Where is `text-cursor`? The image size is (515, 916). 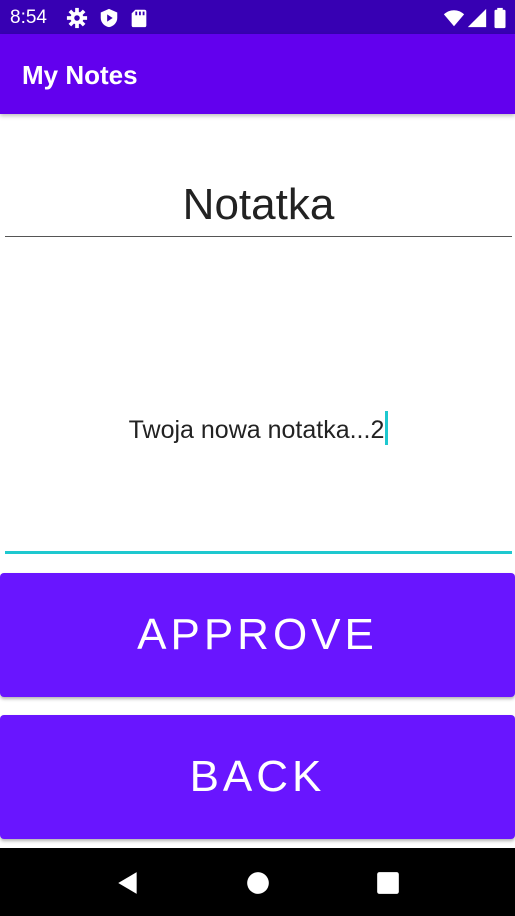 text-cursor is located at coordinates (387, 428).